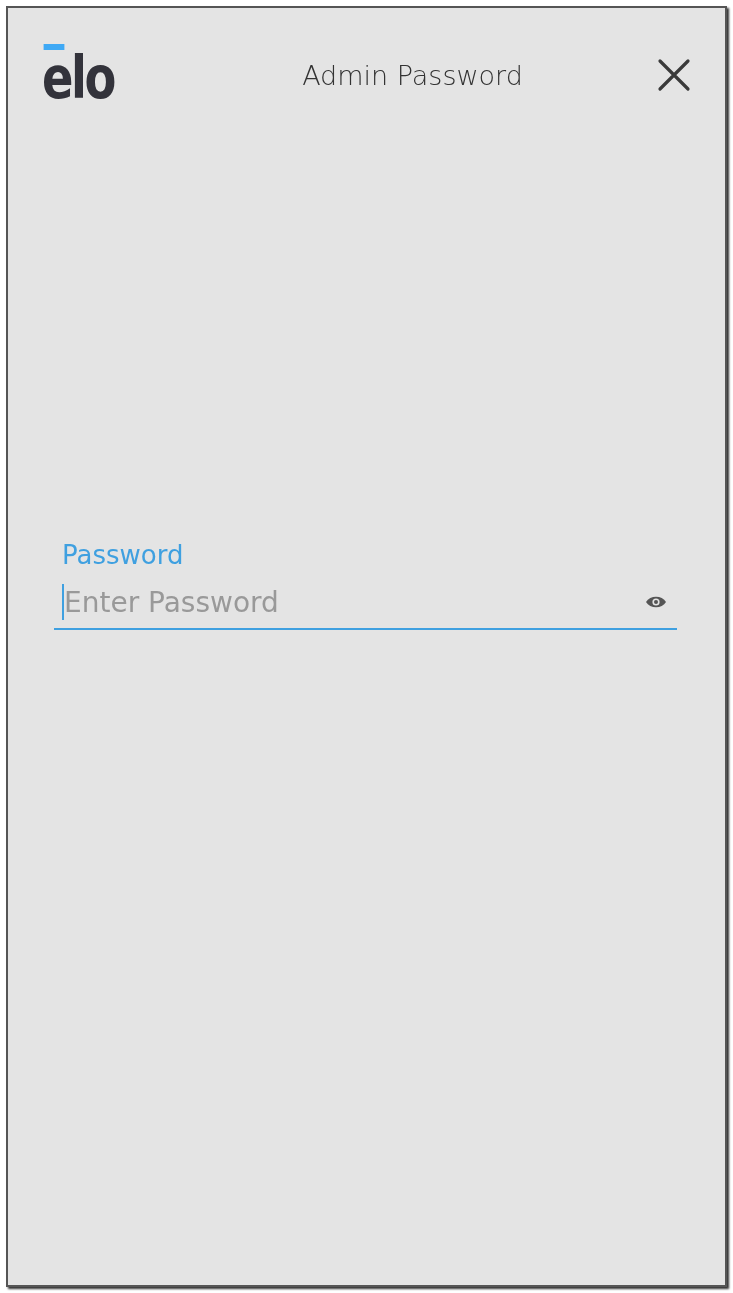 Image resolution: width=733 pixels, height=1293 pixels. I want to click on dialog-title: Admin Password, so click(412, 75).